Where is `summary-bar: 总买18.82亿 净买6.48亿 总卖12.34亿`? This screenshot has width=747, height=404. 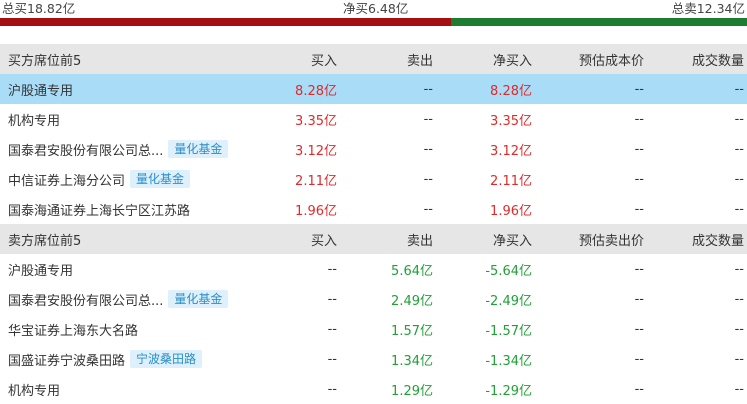 summary-bar: 总买18.82亿 净买6.48亿 总卖12.34亿 is located at coordinates (373, 13).